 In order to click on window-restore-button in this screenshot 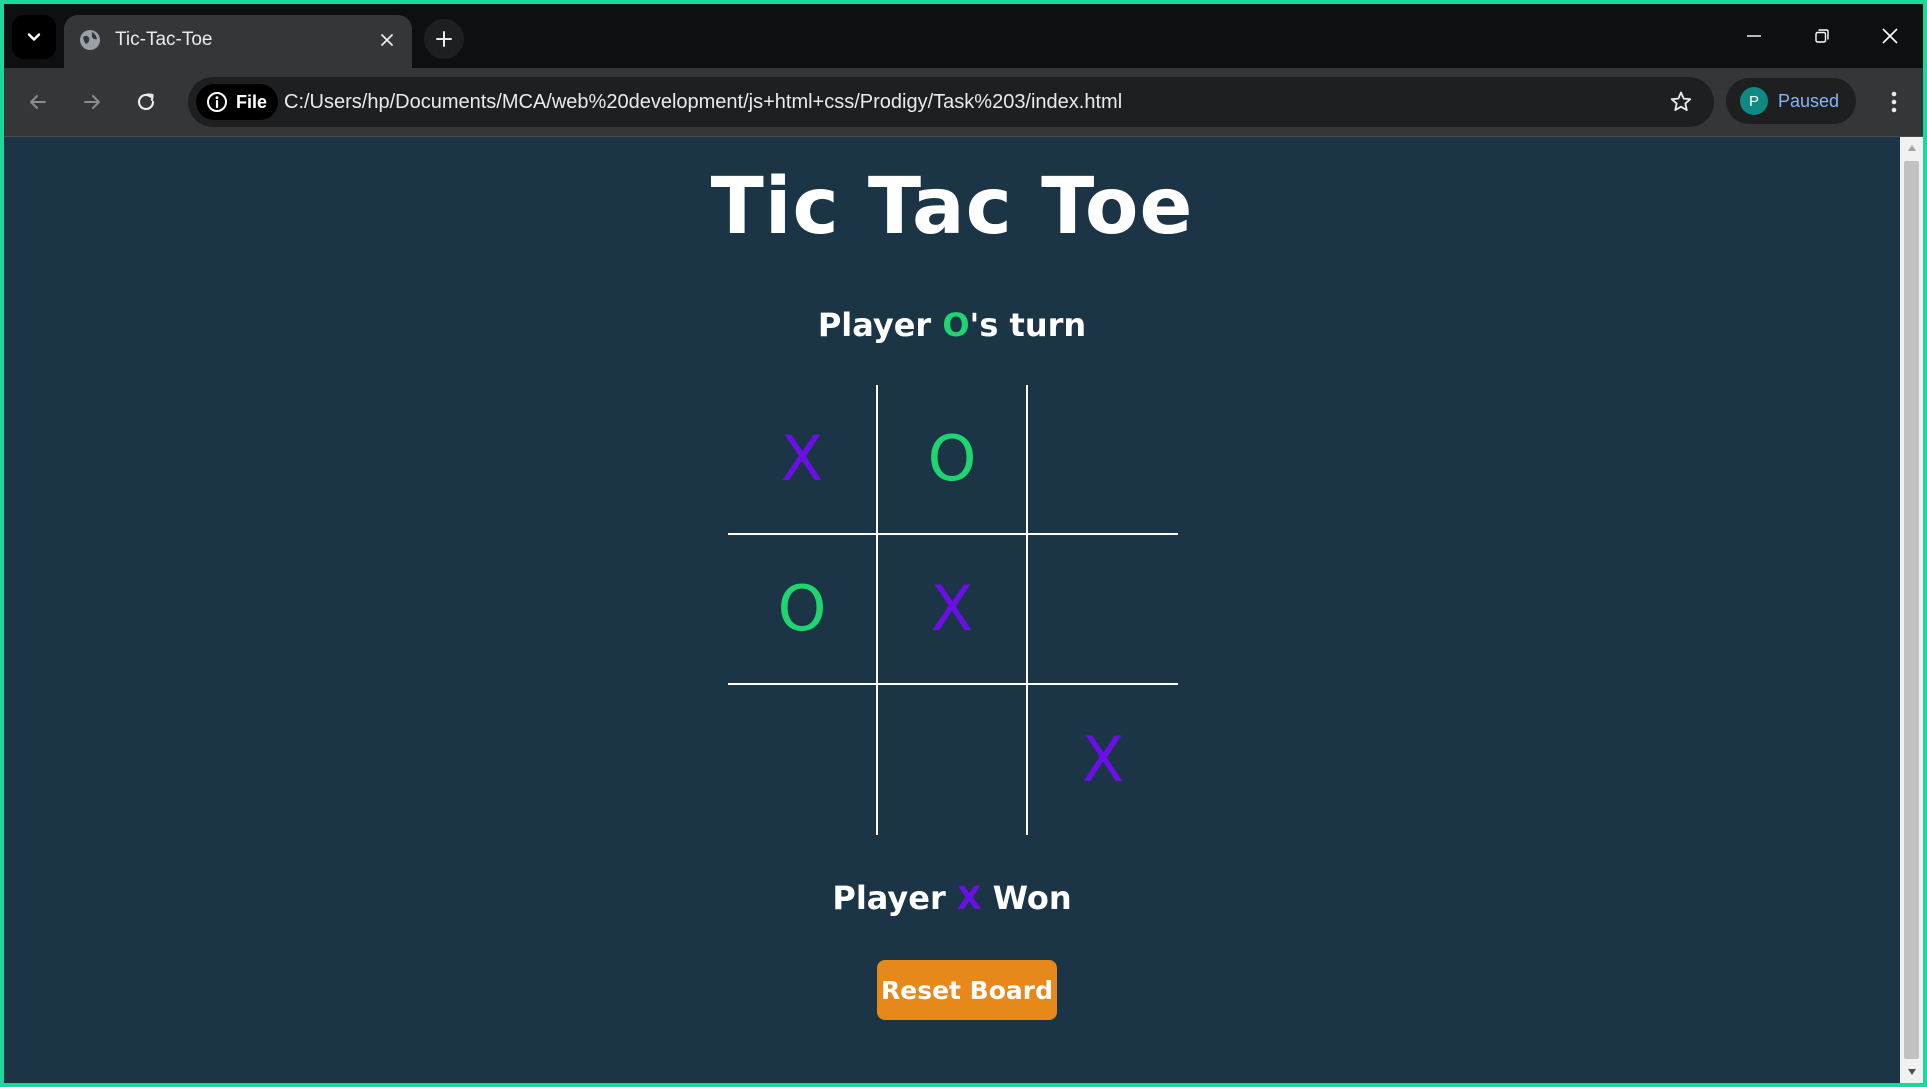, I will do `click(1822, 36)`.